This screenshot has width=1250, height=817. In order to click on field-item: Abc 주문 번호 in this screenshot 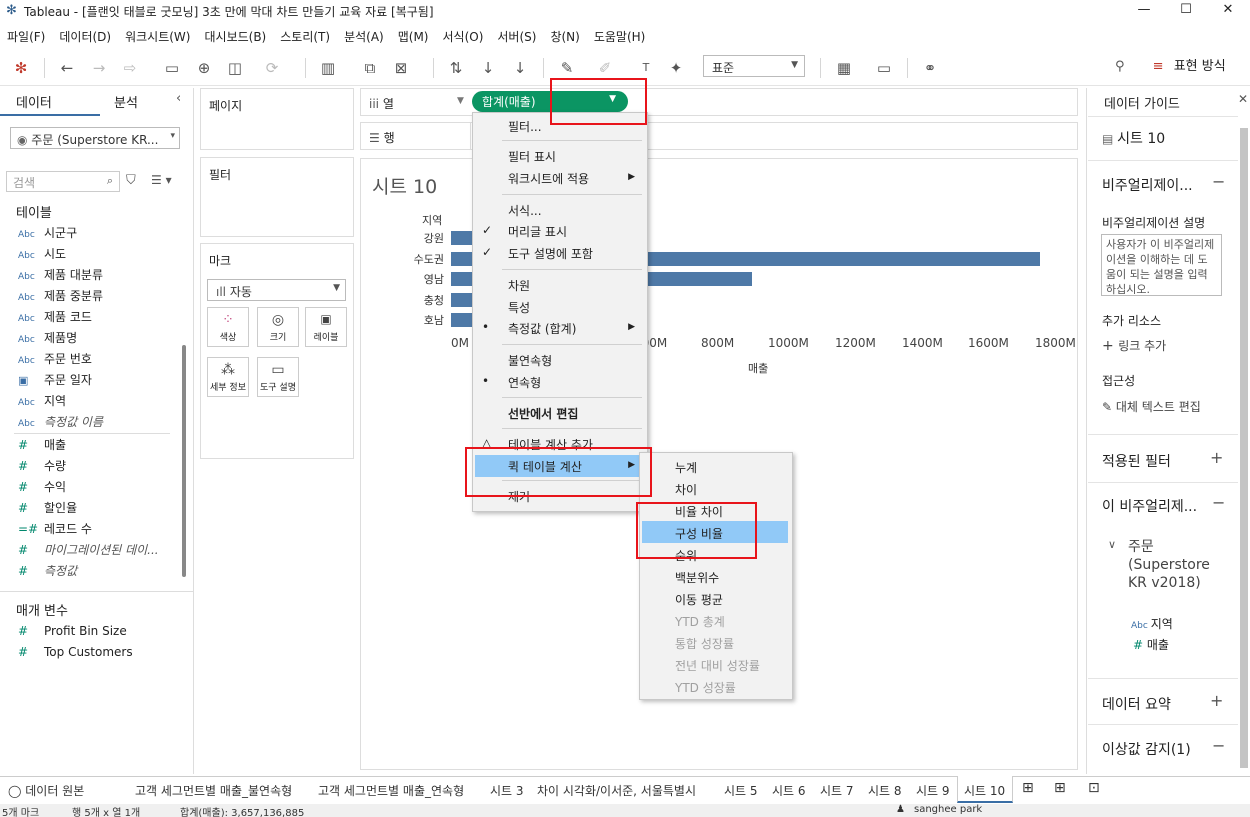, I will do `click(55, 360)`.